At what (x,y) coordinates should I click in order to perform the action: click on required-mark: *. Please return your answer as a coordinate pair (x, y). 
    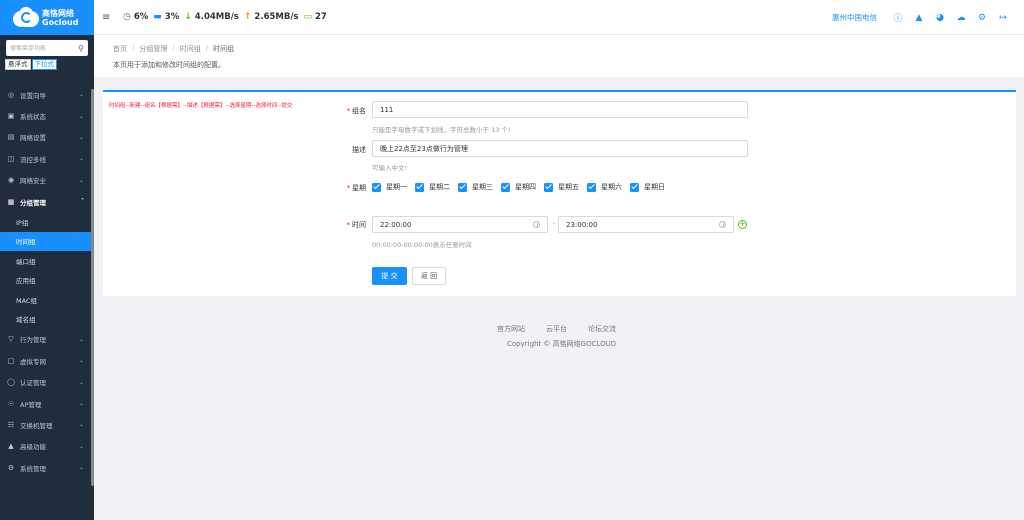
    Looking at the image, I should click on (348, 188).